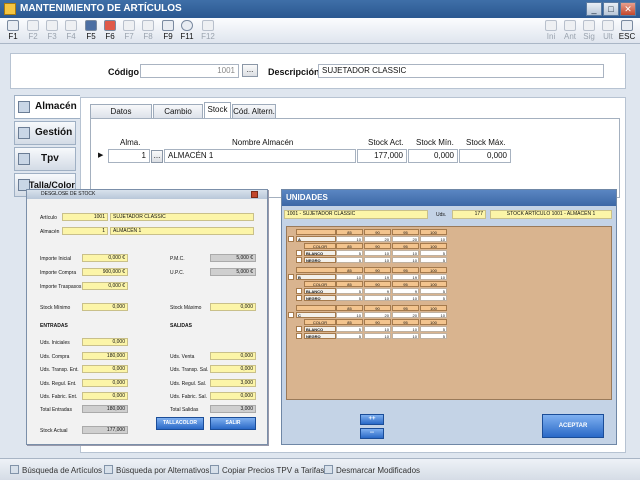 This screenshot has width=640, height=480. I want to click on f7-button: F7, so click(129, 30).